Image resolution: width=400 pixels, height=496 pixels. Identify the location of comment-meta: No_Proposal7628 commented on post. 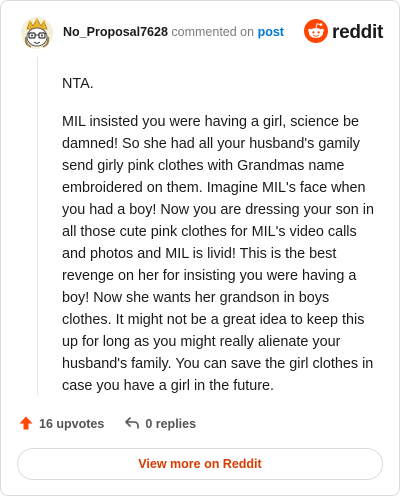
(173, 32).